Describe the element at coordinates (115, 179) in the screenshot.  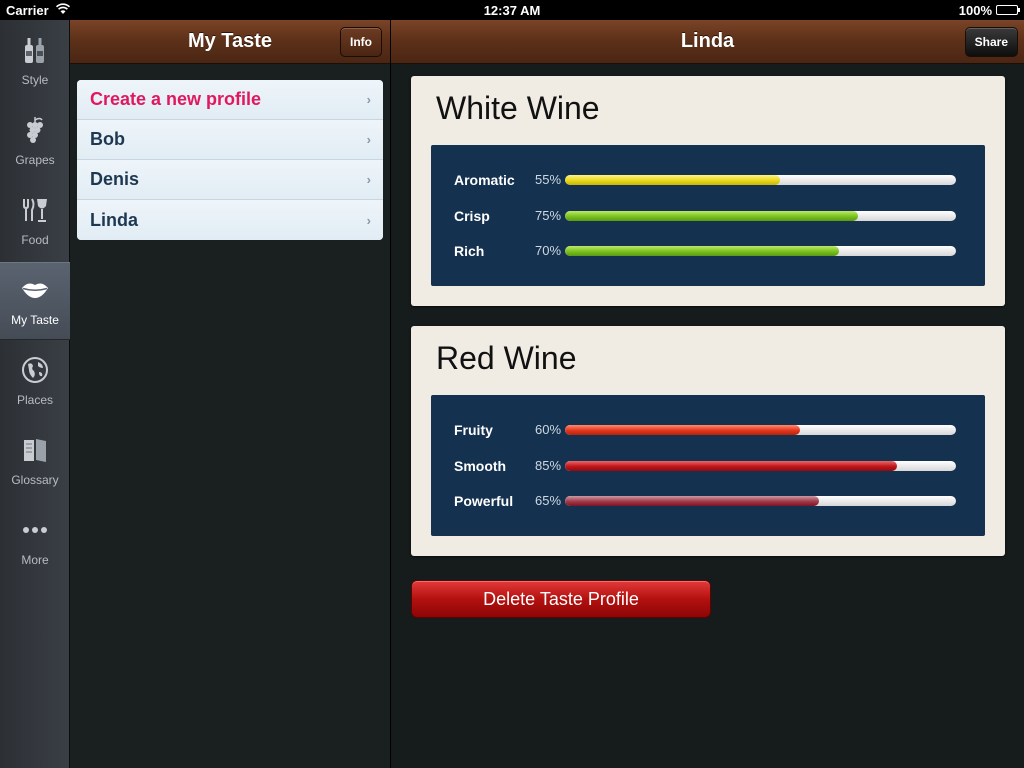
I see `list-item-label: Denis` at that location.